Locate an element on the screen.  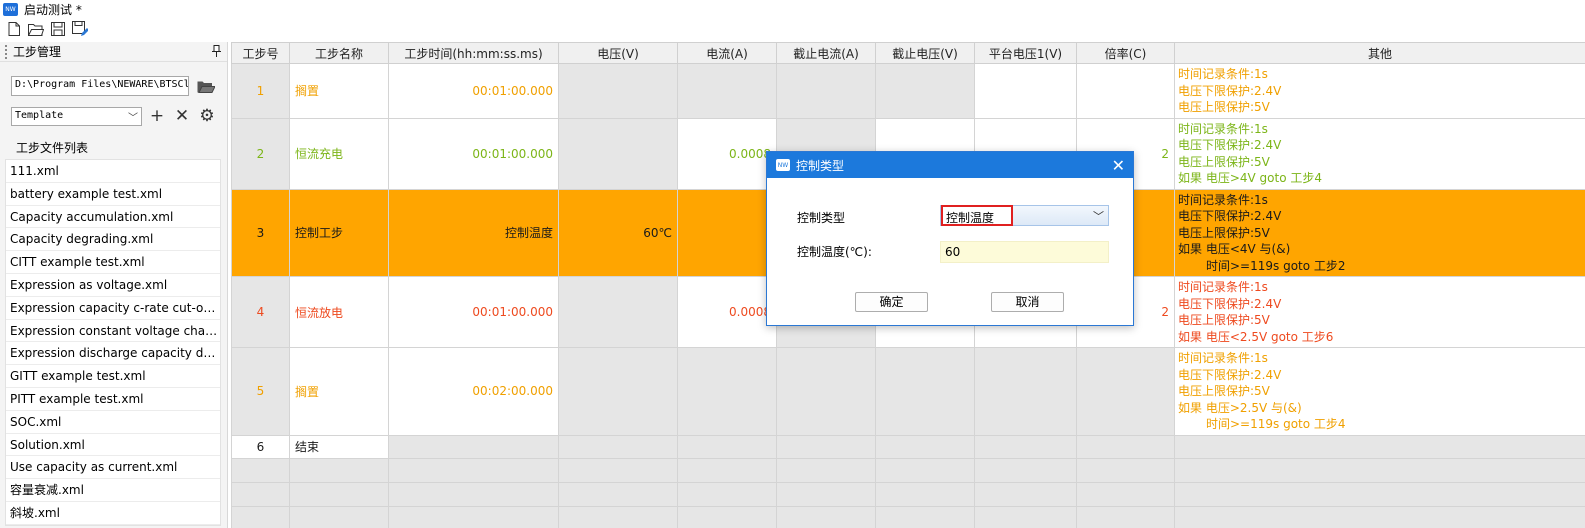
condition-line: 时间记录条件:1s is located at coordinates (1223, 128).